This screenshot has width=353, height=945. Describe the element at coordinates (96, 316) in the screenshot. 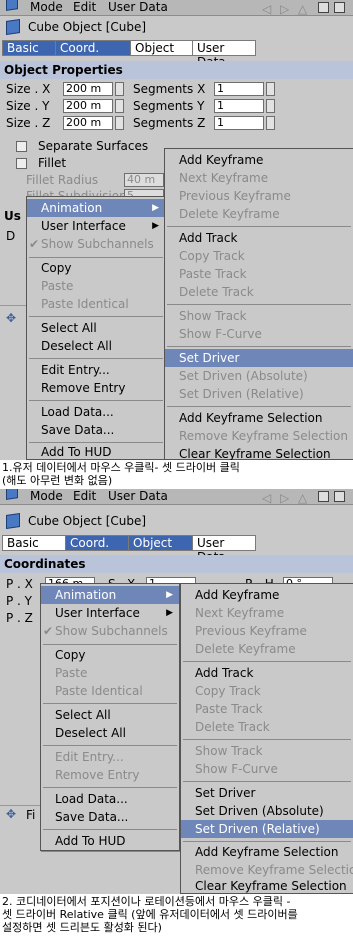

I see `menu-separator` at that location.